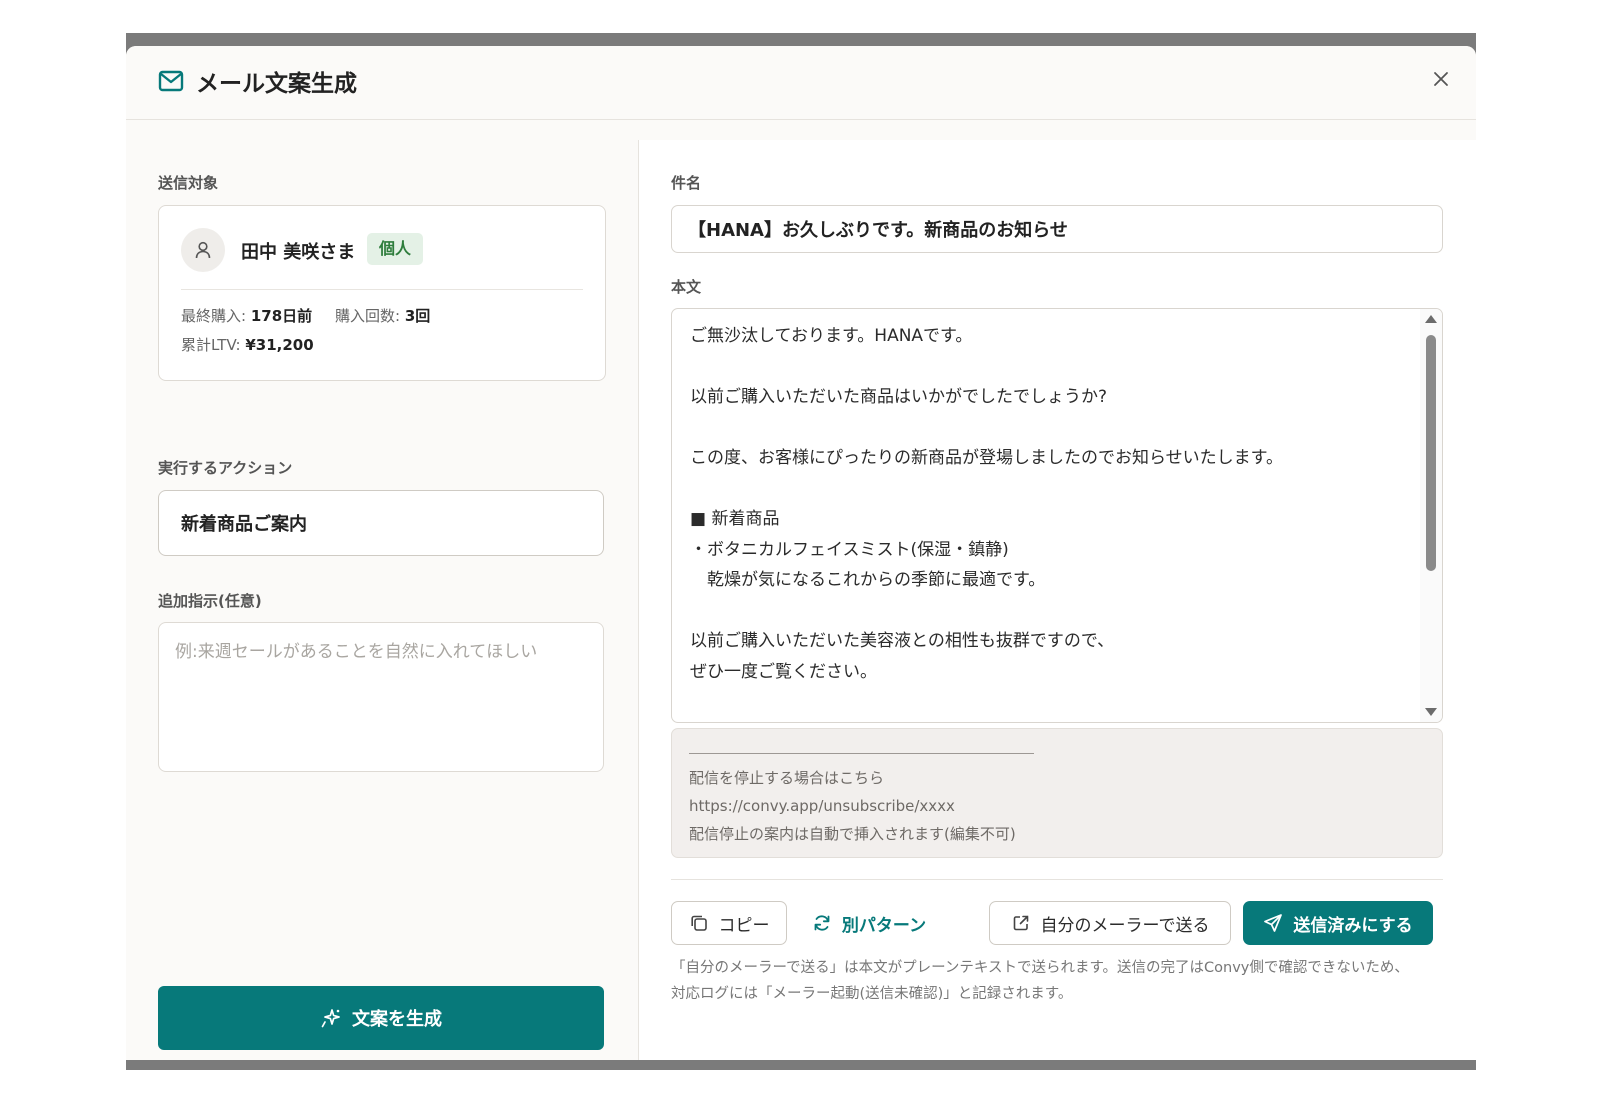 The width and height of the screenshot is (1600, 1100). Describe the element at coordinates (744, 925) in the screenshot. I see `copy-button-label: コピー` at that location.